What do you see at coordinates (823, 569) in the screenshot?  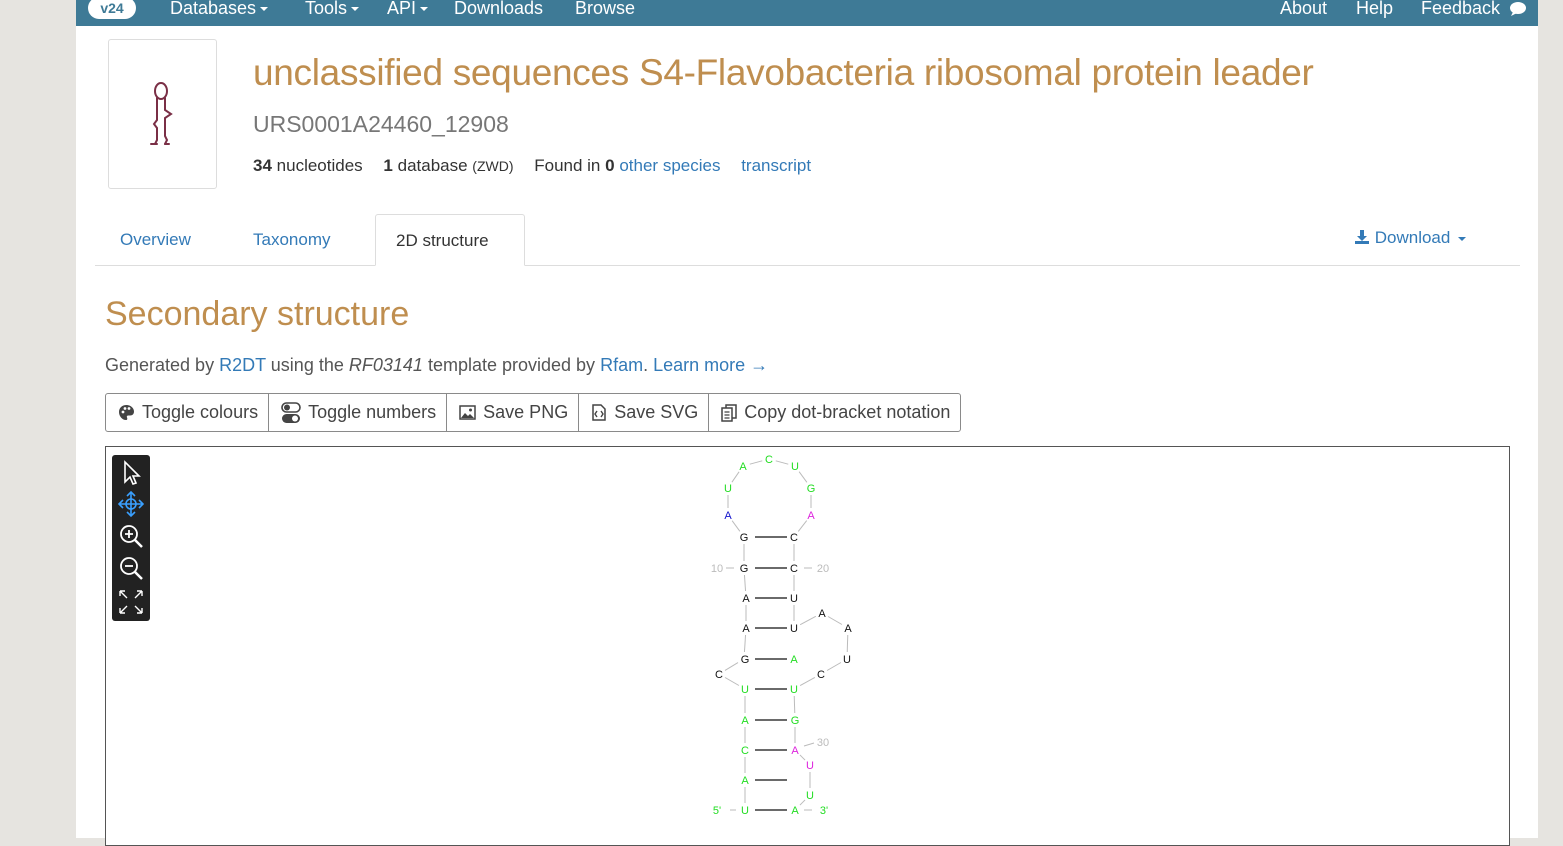 I see `position-20-label: 20` at bounding box center [823, 569].